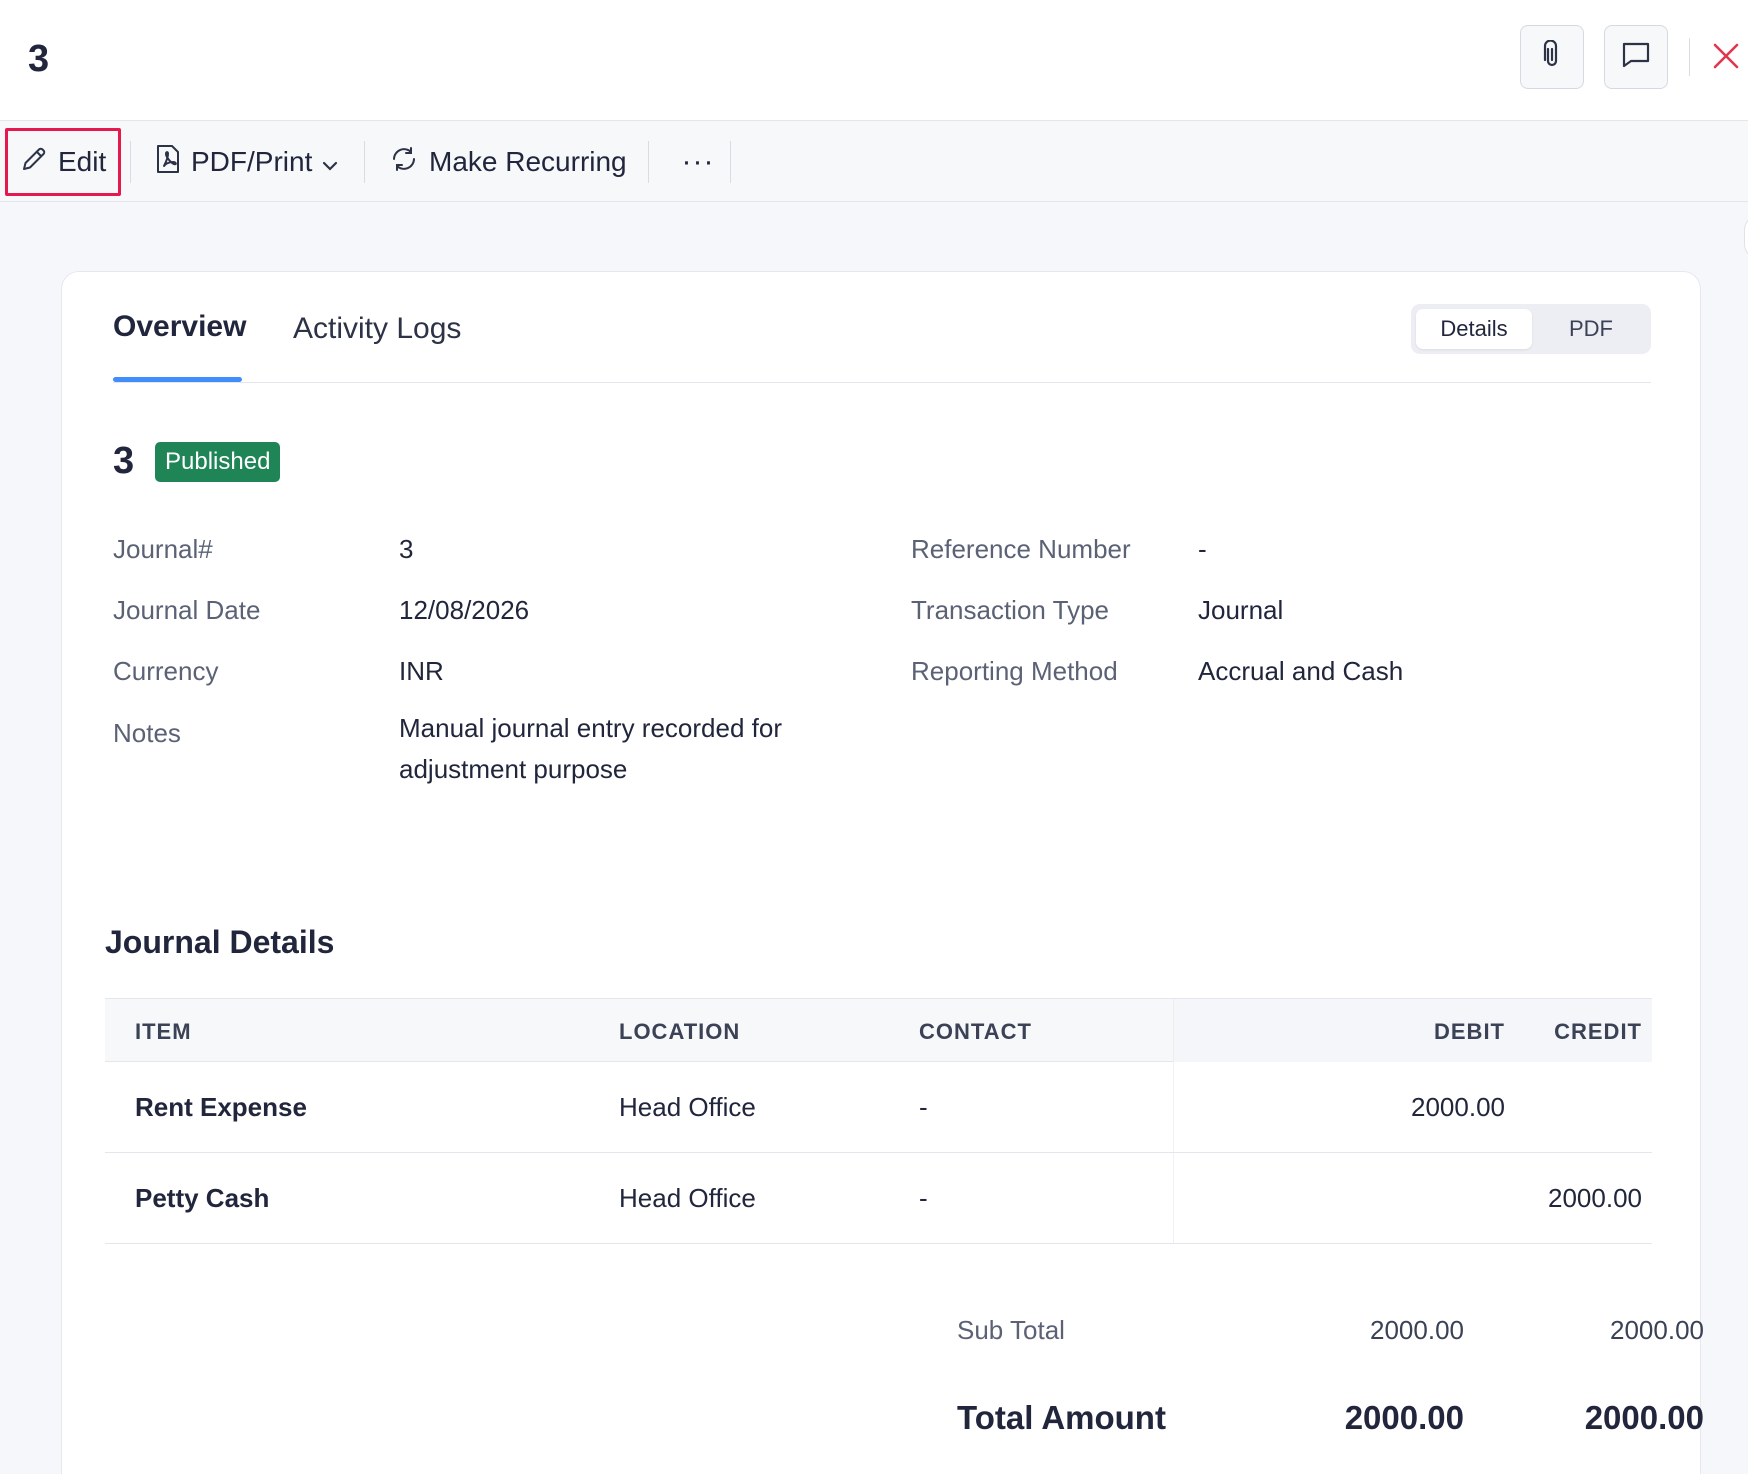 This screenshot has width=1748, height=1474. I want to click on pencil-icon, so click(39, 162).